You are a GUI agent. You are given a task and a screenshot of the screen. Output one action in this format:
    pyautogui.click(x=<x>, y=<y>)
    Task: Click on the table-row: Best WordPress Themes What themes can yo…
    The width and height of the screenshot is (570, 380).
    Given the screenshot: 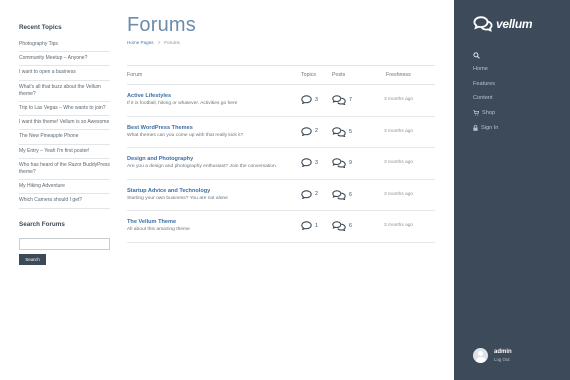 What is the action you would take?
    pyautogui.click(x=281, y=132)
    